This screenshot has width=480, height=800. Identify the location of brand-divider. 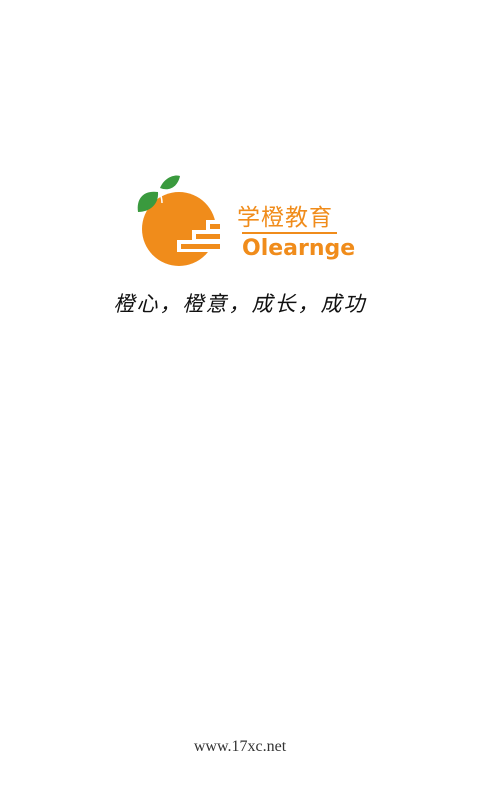
(289, 233).